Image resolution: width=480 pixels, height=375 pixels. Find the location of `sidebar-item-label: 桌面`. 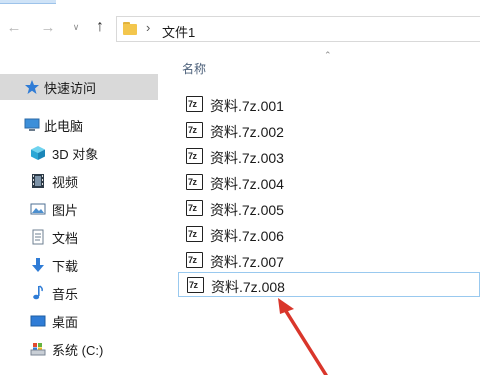

sidebar-item-label: 桌面 is located at coordinates (65, 322).